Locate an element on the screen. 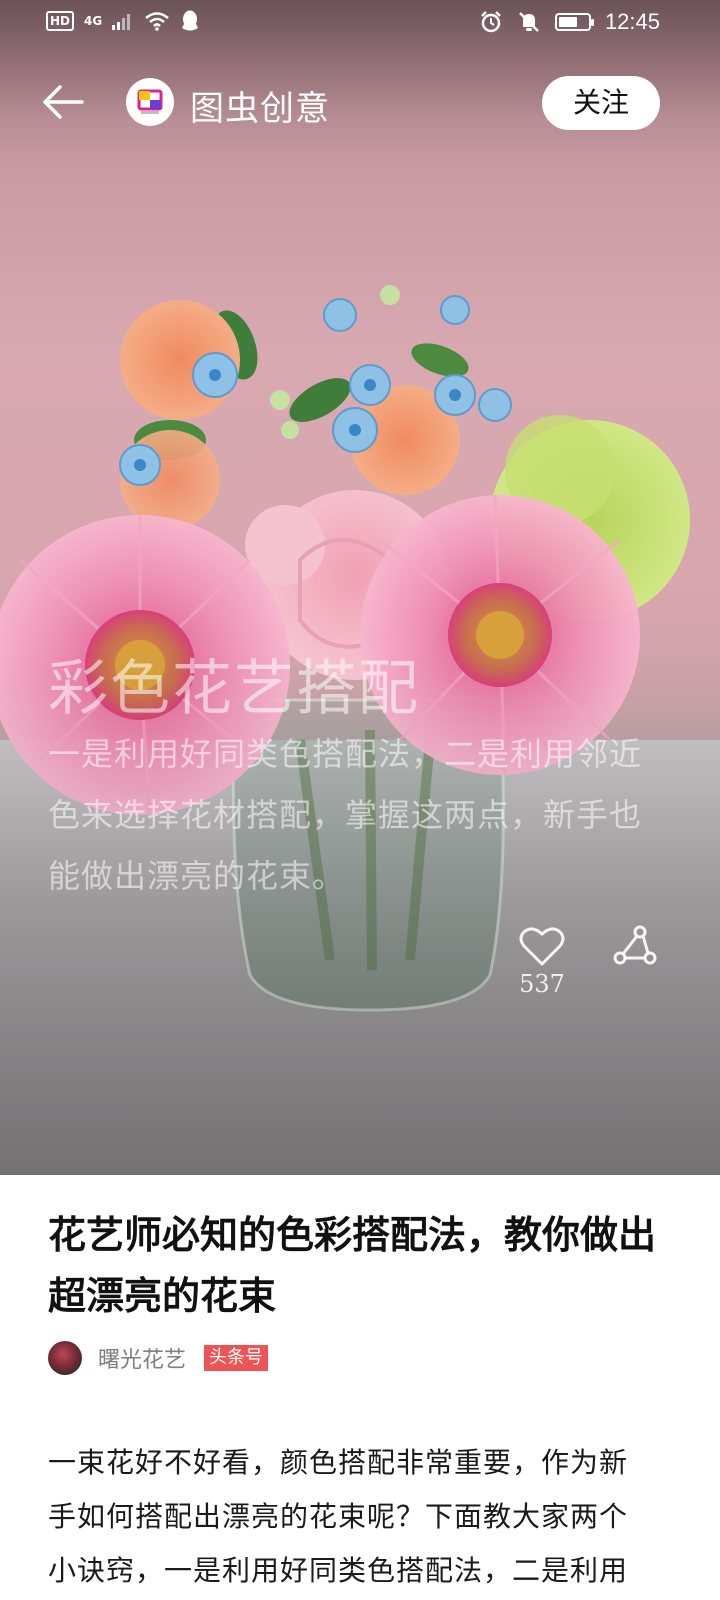  hero-overlay-title: 彩色花艺搭配 is located at coordinates (234, 689).